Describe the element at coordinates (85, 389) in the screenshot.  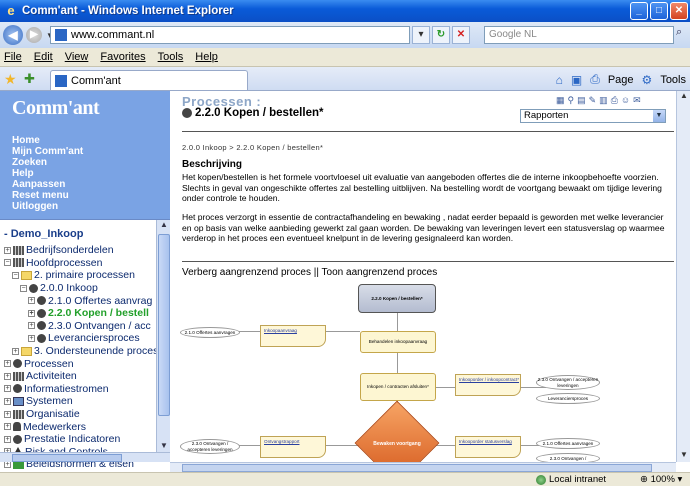
I see `tree-item: + Informatiestromen` at that location.